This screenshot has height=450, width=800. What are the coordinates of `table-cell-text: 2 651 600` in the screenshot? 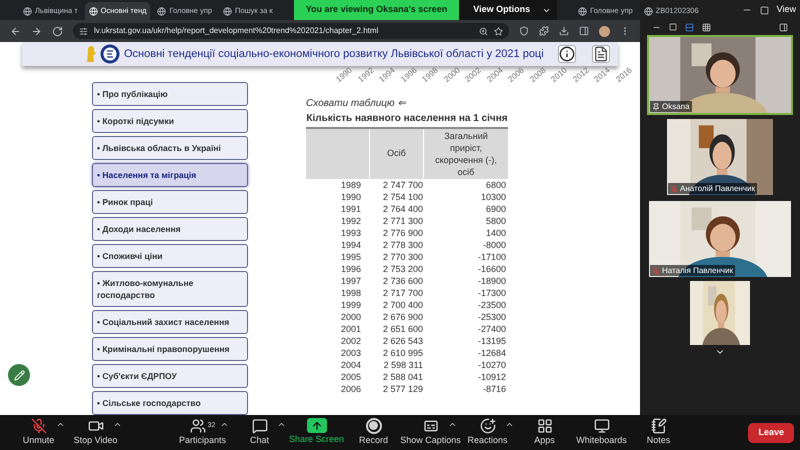 It's located at (402, 329).